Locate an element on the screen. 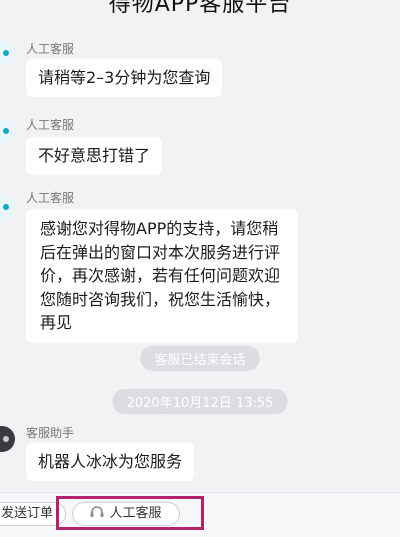 The width and height of the screenshot is (400, 537). page-title: 得物APP客服平台 is located at coordinates (200, 8).